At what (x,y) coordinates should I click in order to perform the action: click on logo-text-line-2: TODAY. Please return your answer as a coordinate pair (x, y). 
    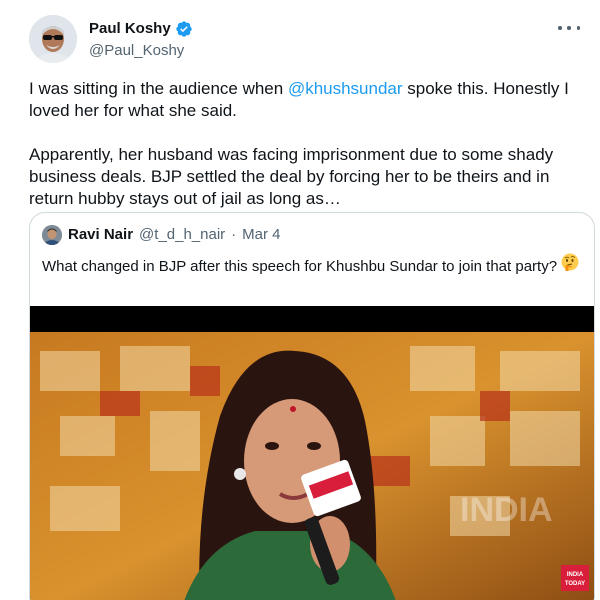
    Looking at the image, I should click on (575, 584).